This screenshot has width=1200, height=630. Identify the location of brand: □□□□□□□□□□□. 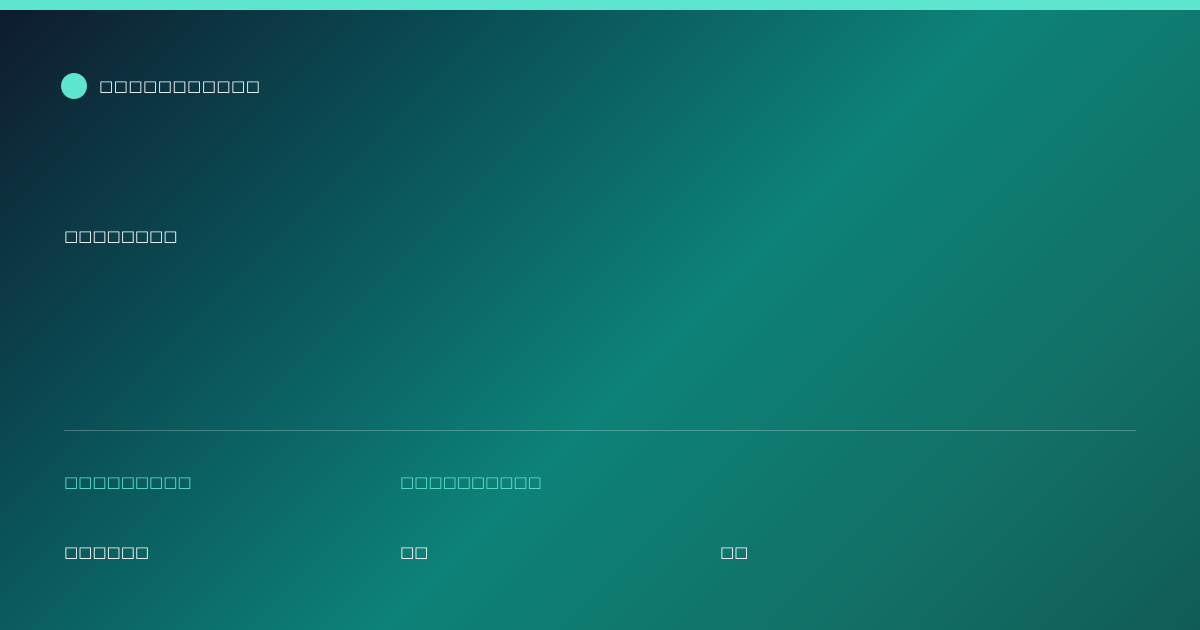
(160, 86).